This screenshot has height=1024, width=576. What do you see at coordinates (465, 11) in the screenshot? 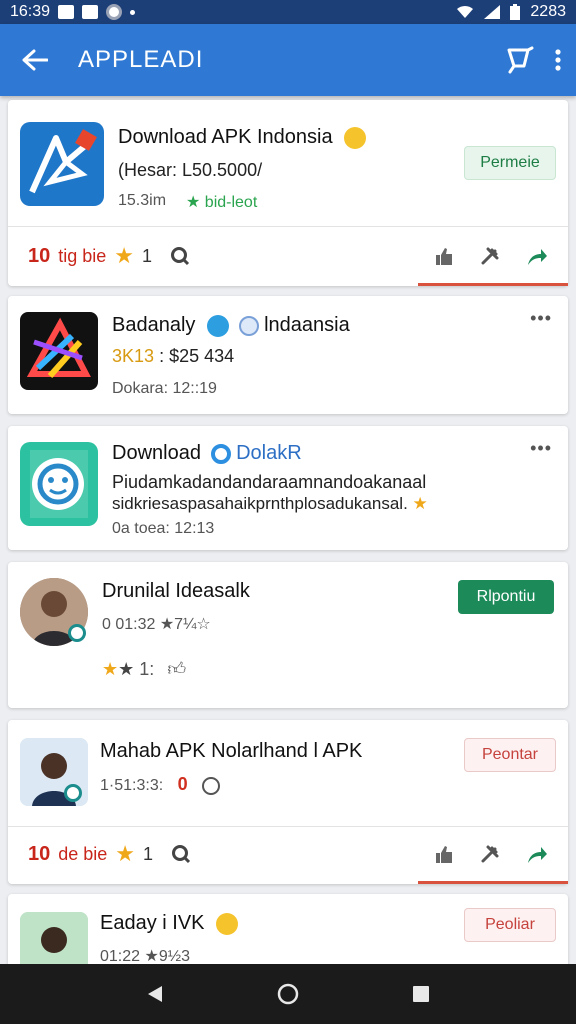
I see `wifi-icon` at bounding box center [465, 11].